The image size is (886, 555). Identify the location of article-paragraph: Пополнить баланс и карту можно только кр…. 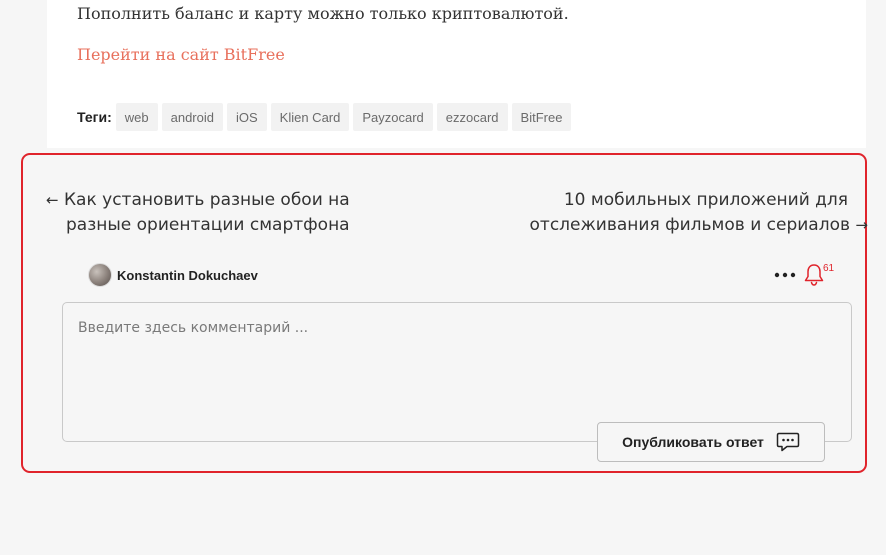
(323, 13).